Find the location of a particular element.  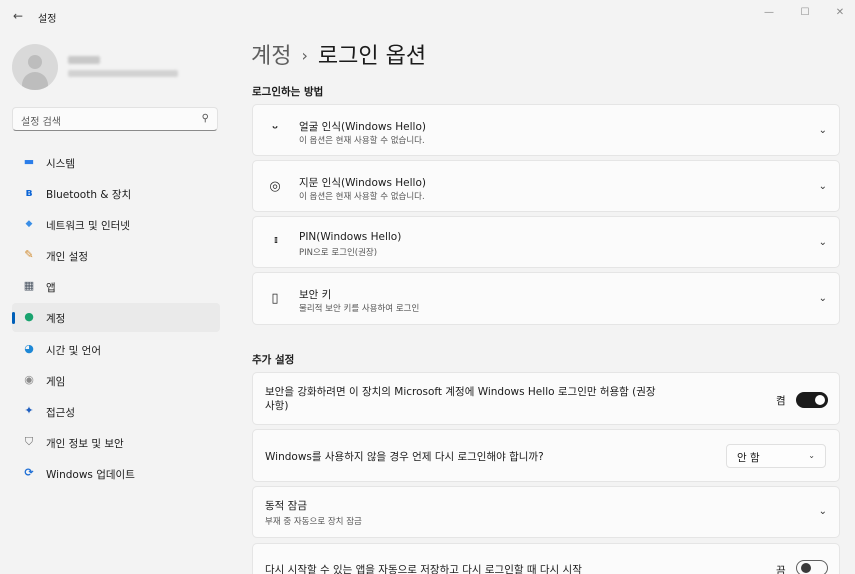

sidebar-item-label: 게임 is located at coordinates (56, 381).